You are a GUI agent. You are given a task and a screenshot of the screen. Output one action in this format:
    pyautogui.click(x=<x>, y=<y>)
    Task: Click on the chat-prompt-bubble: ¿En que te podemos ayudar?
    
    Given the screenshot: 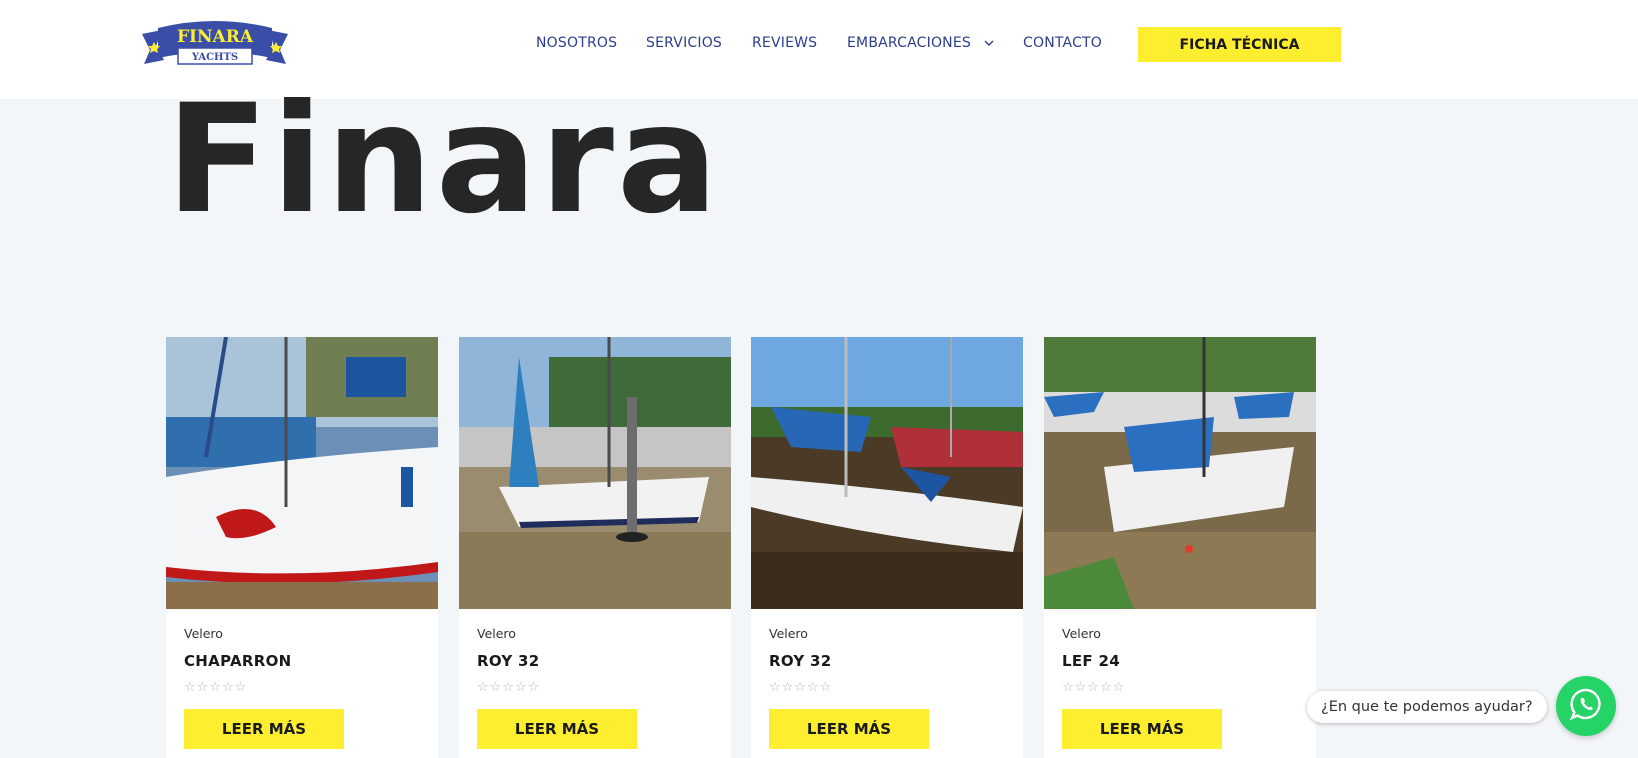 What is the action you would take?
    pyautogui.click(x=1427, y=707)
    